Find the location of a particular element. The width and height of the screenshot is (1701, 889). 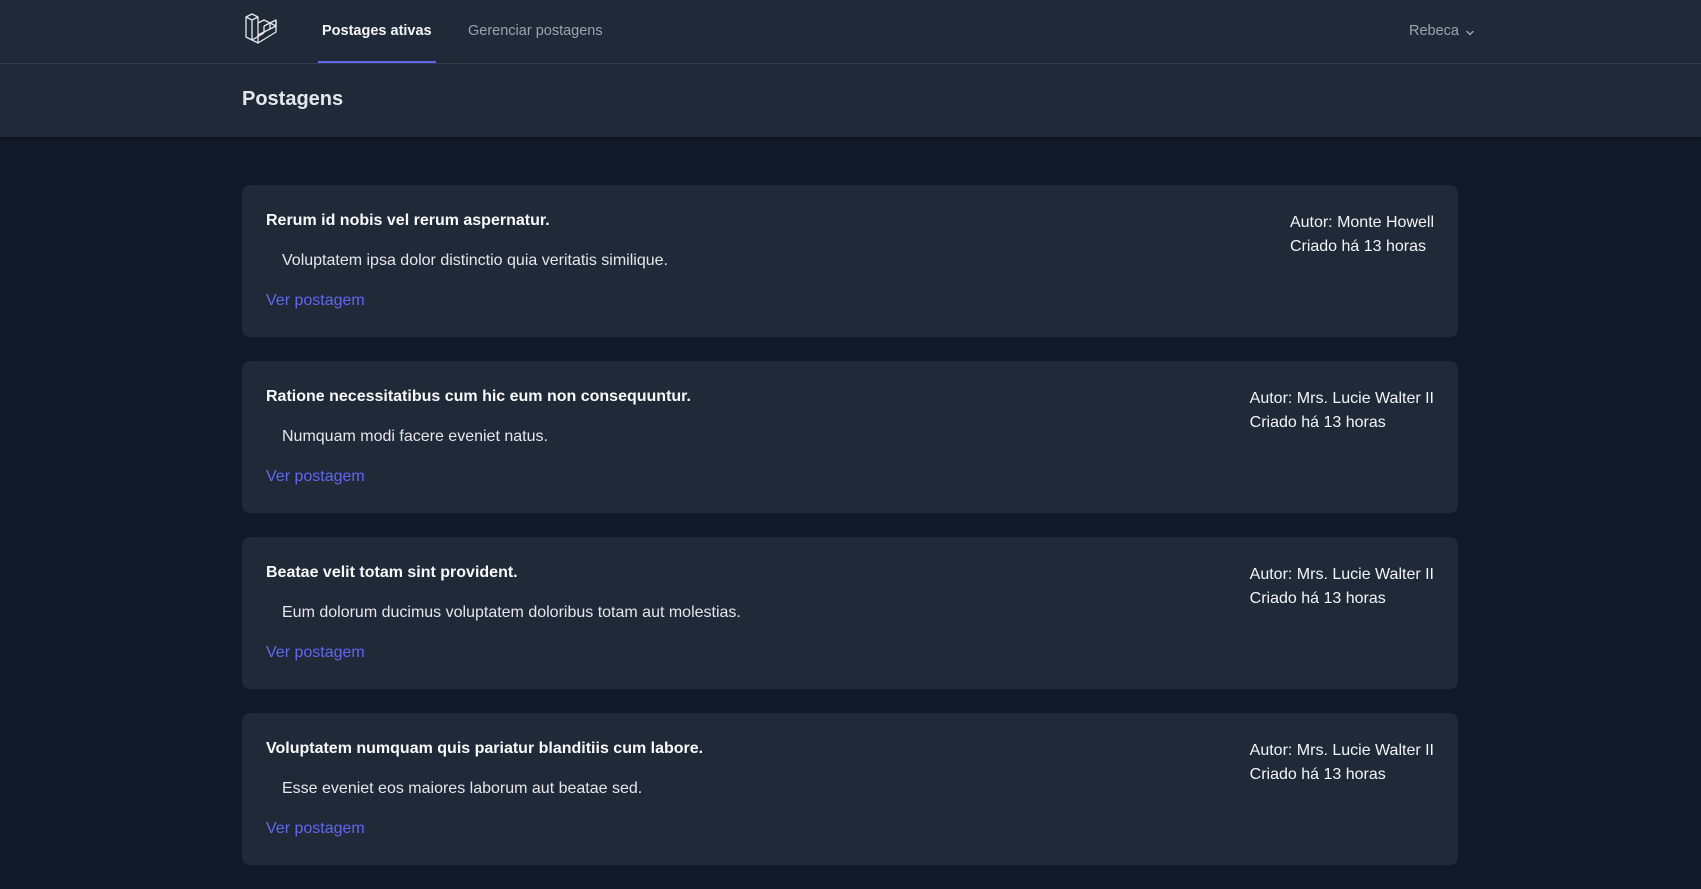

page-header: Postagens is located at coordinates (850, 100).